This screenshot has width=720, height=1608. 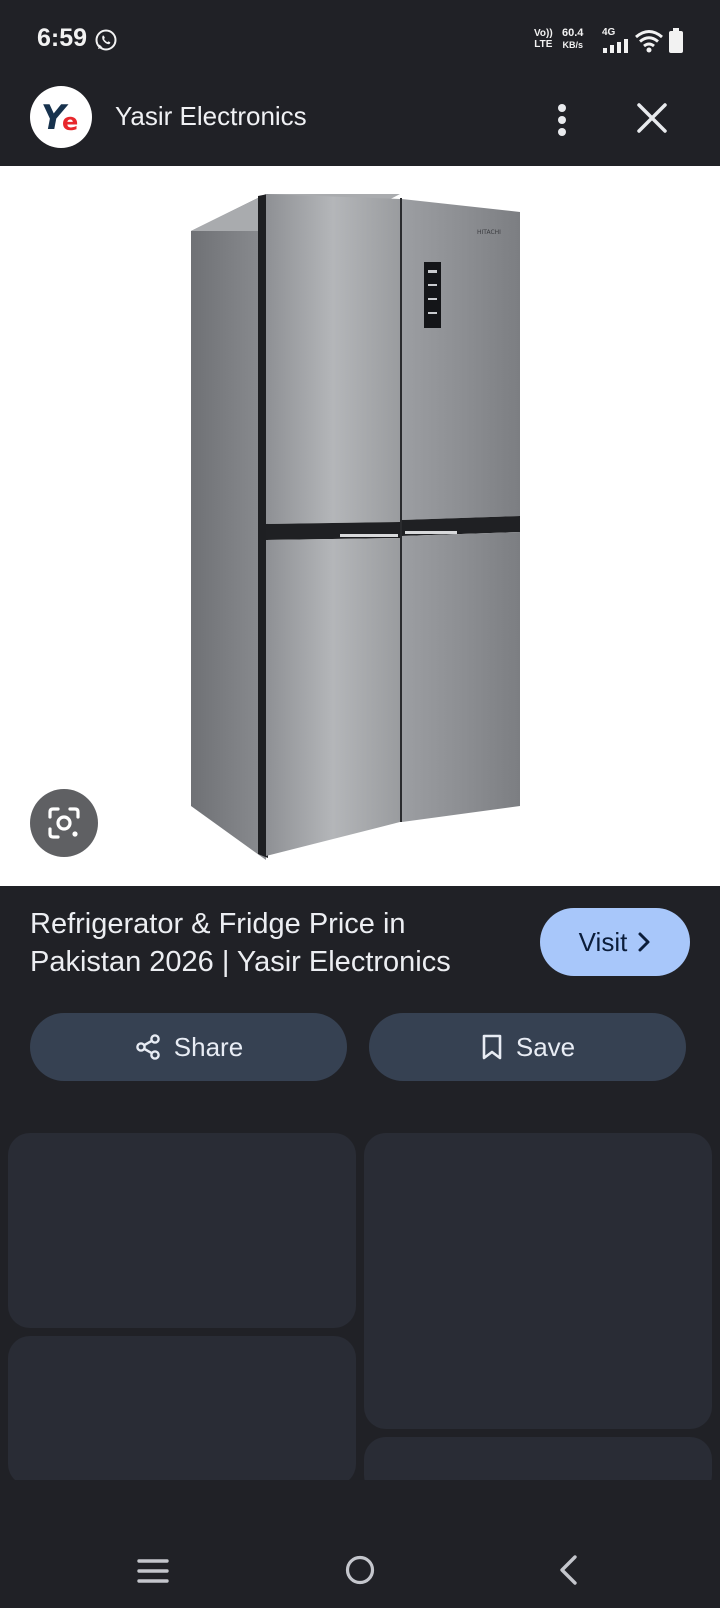 I want to click on save-button: Save, so click(x=527, y=1047).